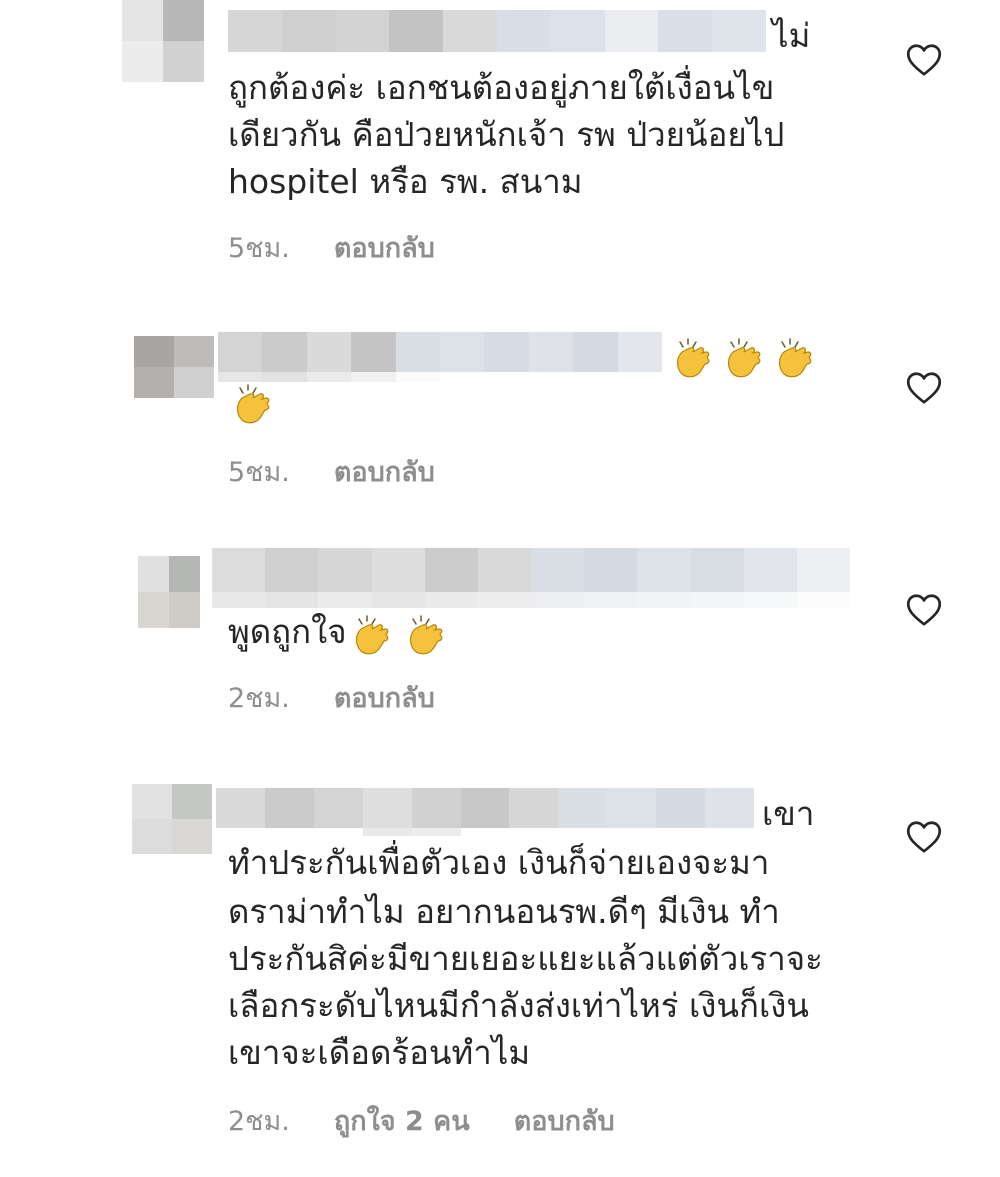 The width and height of the screenshot is (1000, 1177). I want to click on comment-text-line: เดียวกัน คือป่วยหนักเจ้า รพ ป่วยน้อยไป, so click(506, 134).